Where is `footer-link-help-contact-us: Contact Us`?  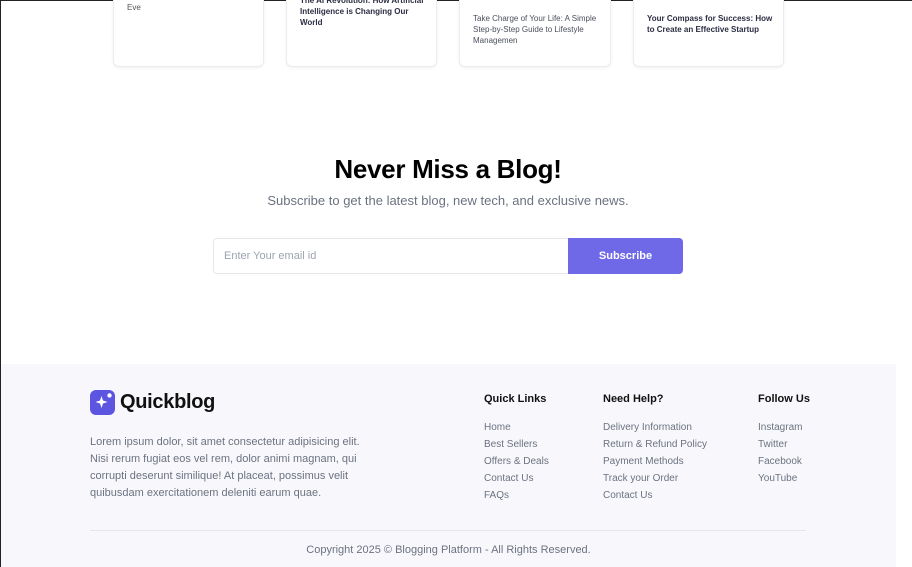
footer-link-help-contact-us: Contact Us is located at coordinates (655, 495).